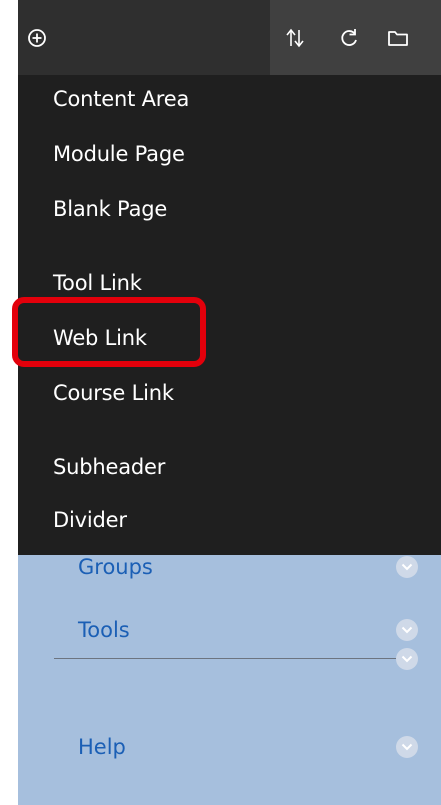  I want to click on menu-item-course-link: Course Link, so click(113, 393).